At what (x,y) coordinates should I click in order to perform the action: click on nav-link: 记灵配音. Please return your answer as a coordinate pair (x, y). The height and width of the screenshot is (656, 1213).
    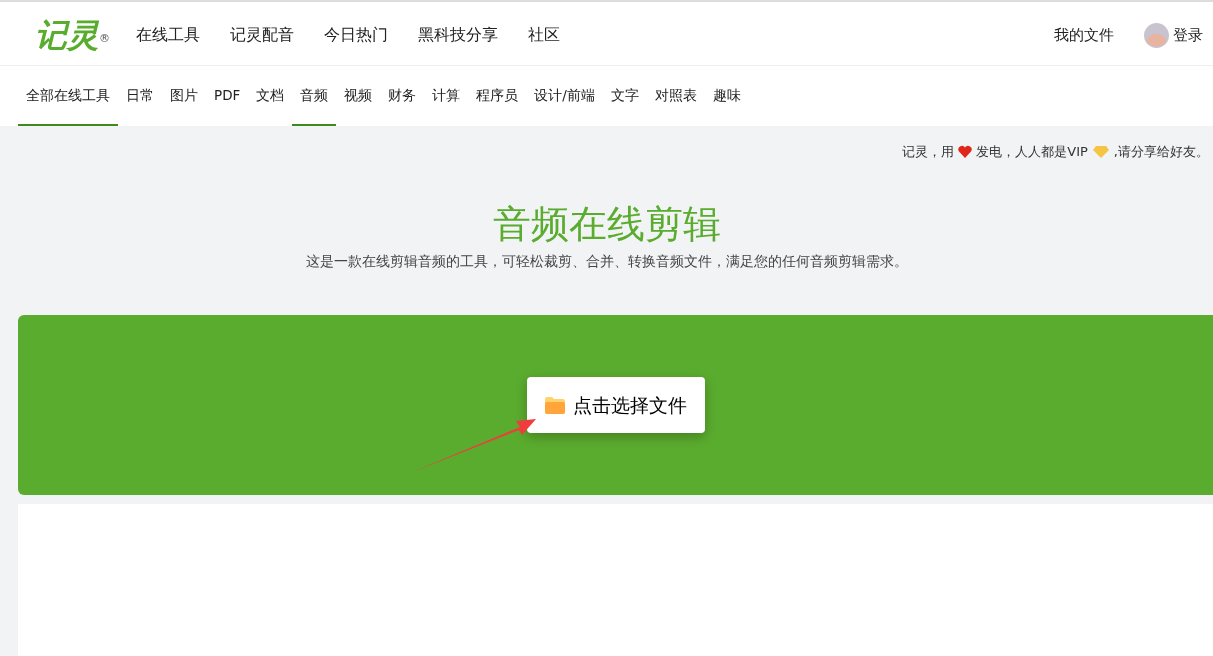
    Looking at the image, I should click on (262, 35).